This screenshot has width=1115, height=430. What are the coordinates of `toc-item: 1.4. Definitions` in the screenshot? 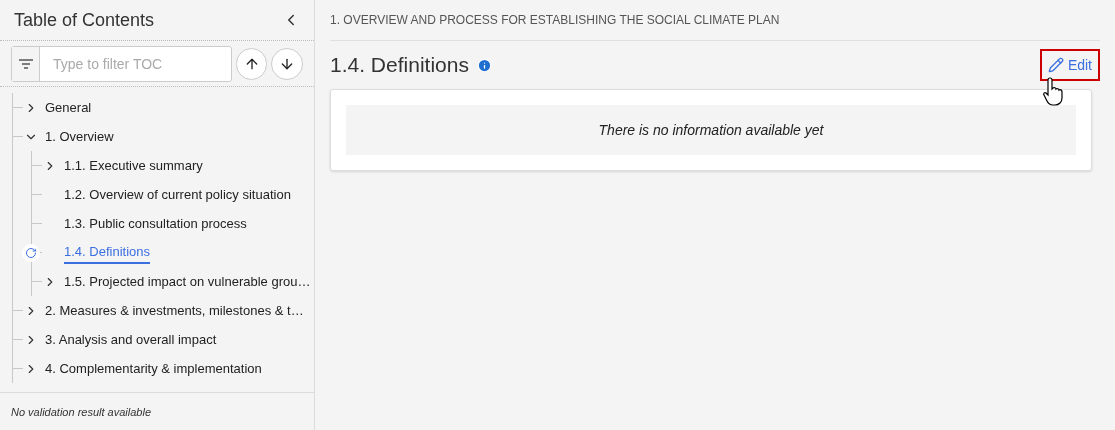 It's located at (107, 252).